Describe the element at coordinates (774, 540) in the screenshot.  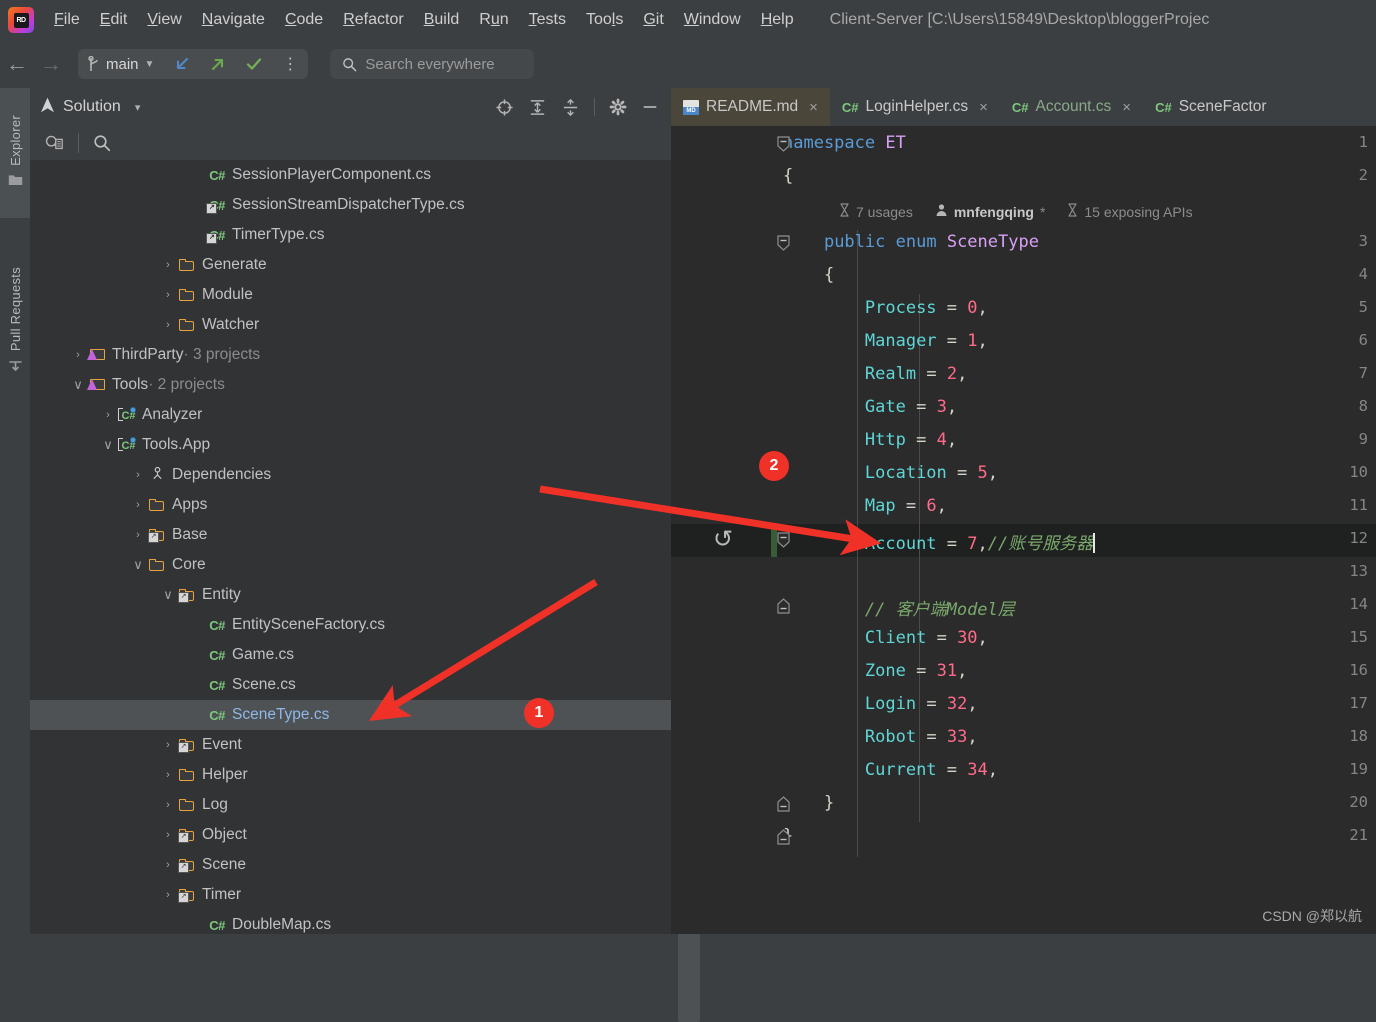
I see `vcs-change-marker` at that location.